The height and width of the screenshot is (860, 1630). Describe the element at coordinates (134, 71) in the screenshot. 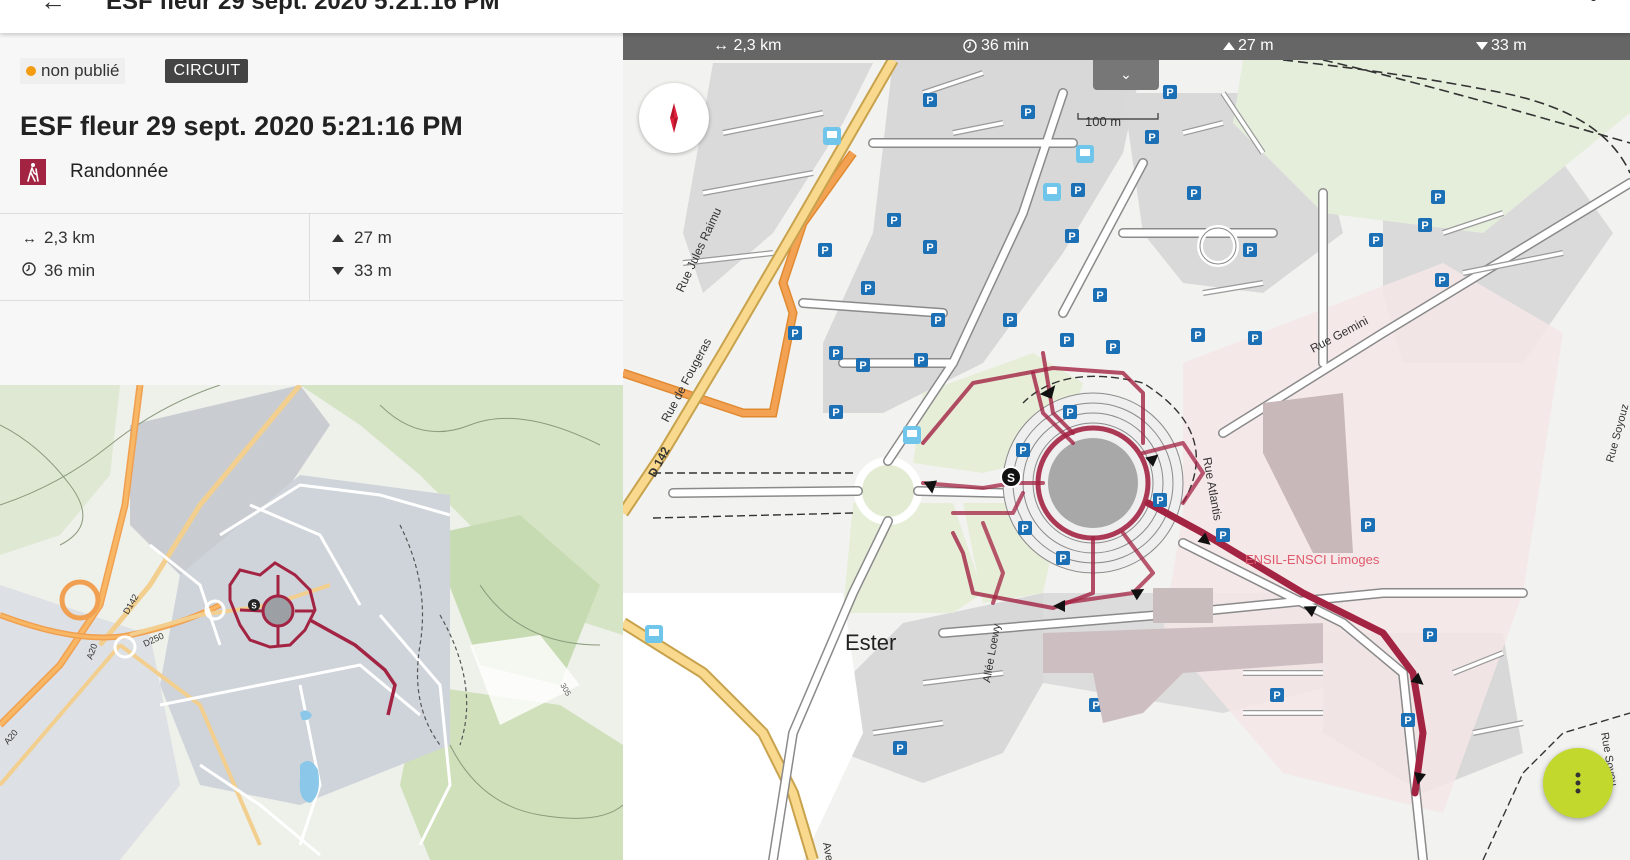

I see `trail-badges: non publié CIRCUIT` at that location.